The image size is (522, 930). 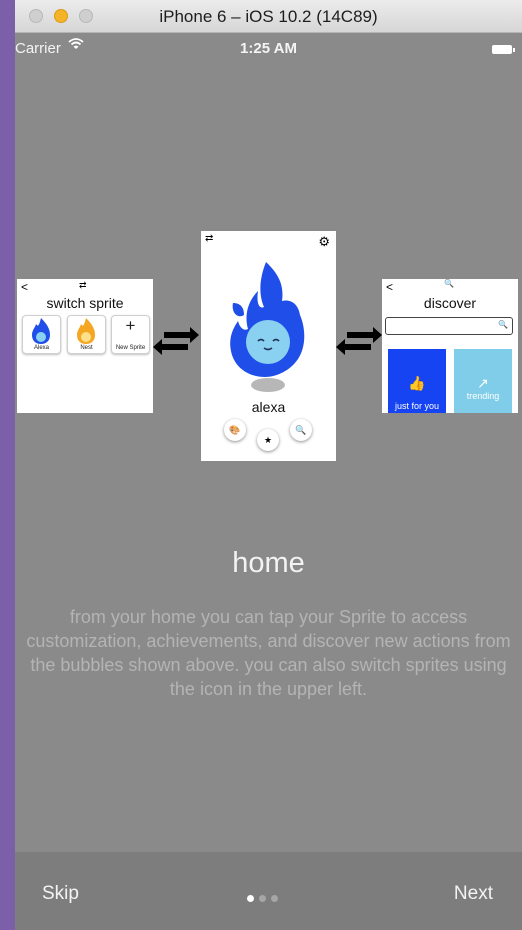 What do you see at coordinates (417, 406) in the screenshot?
I see `tile-label: just for you` at bounding box center [417, 406].